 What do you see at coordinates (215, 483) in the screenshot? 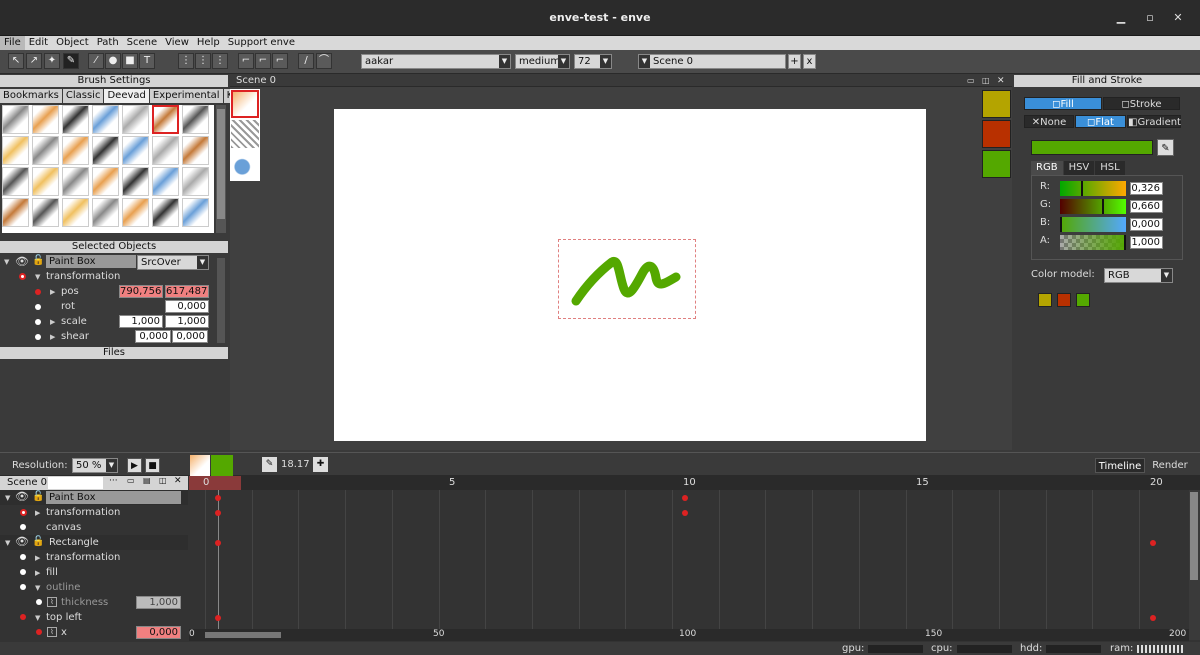
I see `current-frame-marker` at bounding box center [215, 483].